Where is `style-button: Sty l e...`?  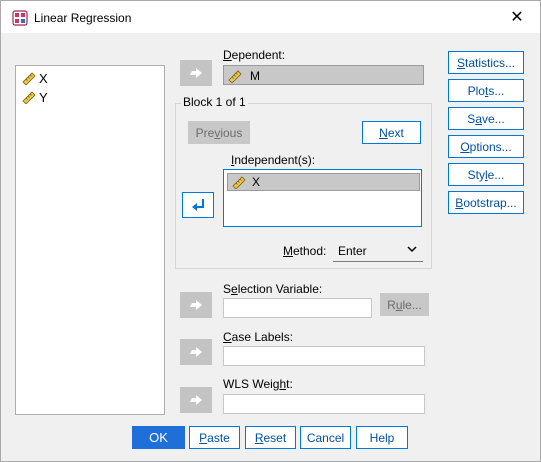 style-button: Sty l e... is located at coordinates (486, 174).